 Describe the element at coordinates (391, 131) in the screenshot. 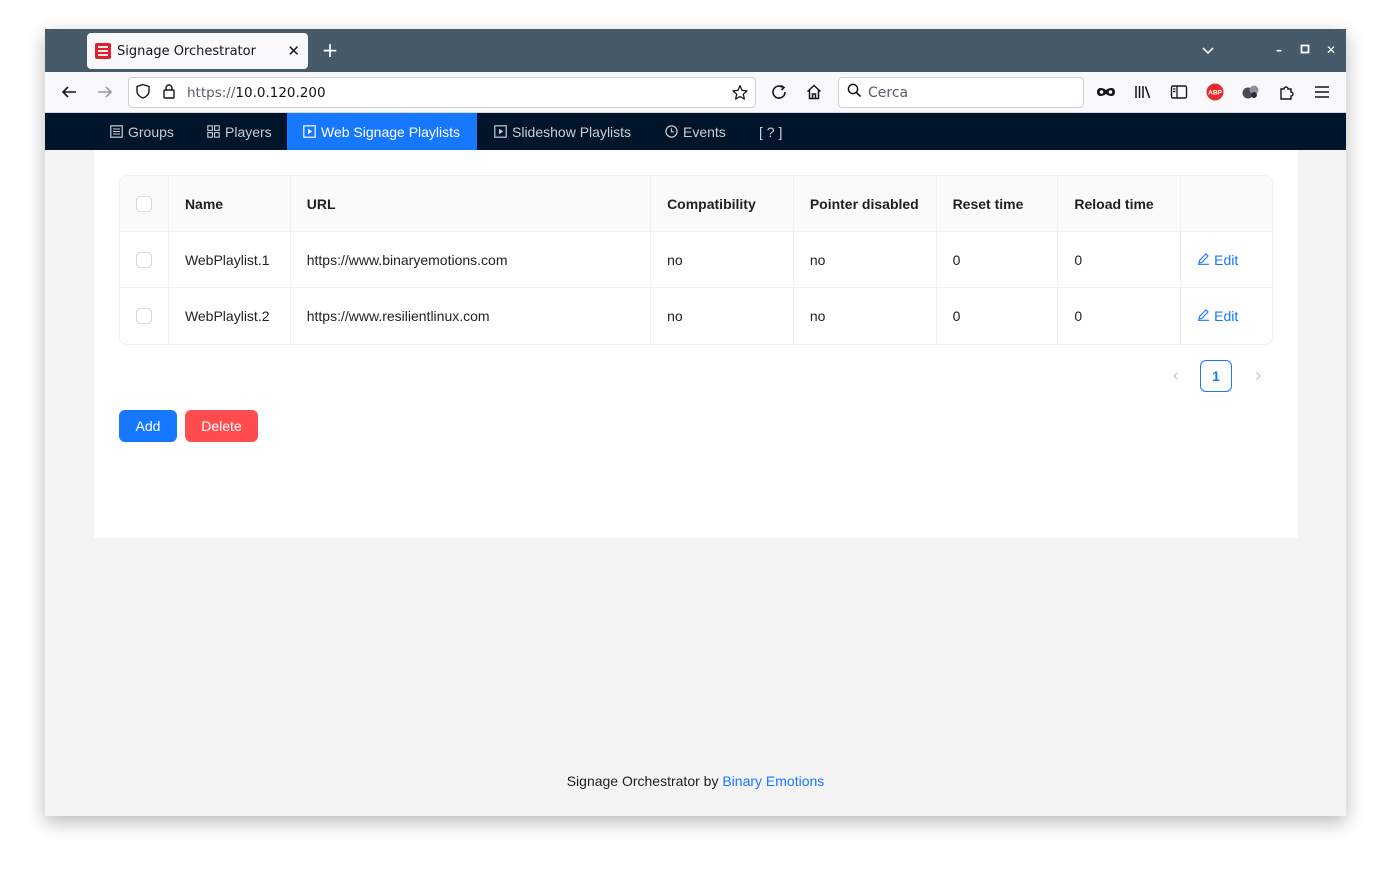

I see `nav-label: Web Signage Playlists` at that location.